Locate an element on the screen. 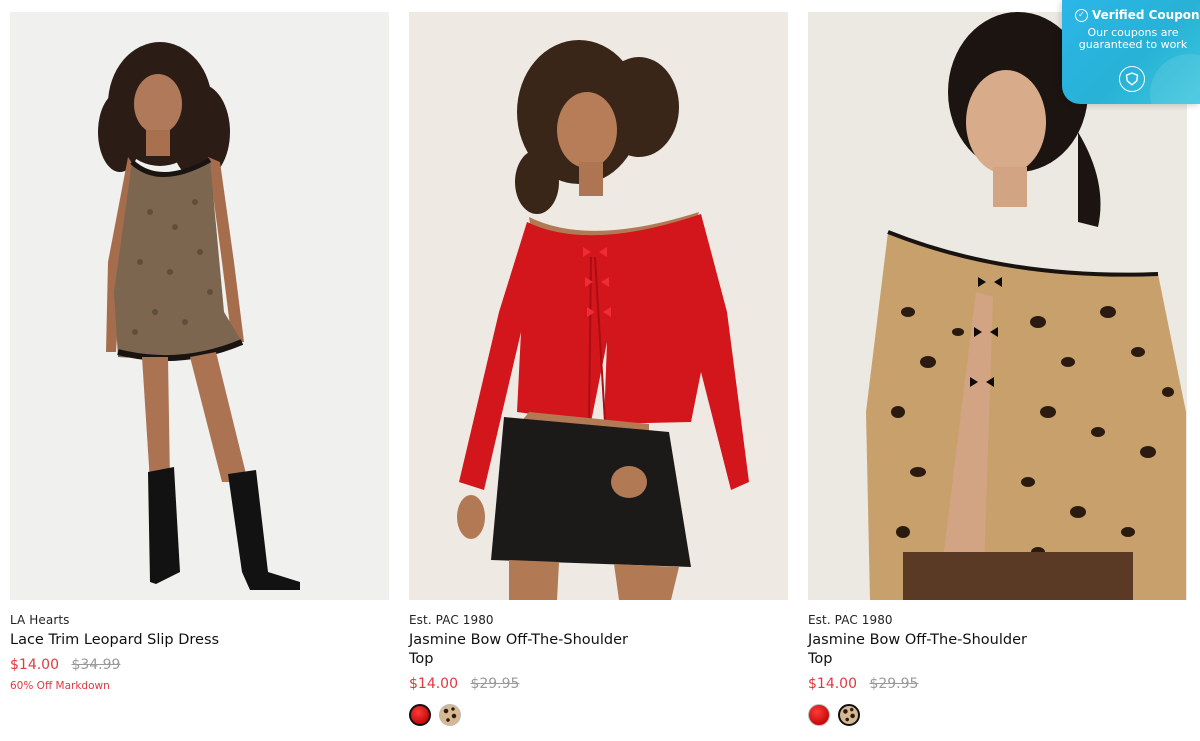 This screenshot has height=741, width=1200. check-icon: ✓ is located at coordinates (1081, 15).